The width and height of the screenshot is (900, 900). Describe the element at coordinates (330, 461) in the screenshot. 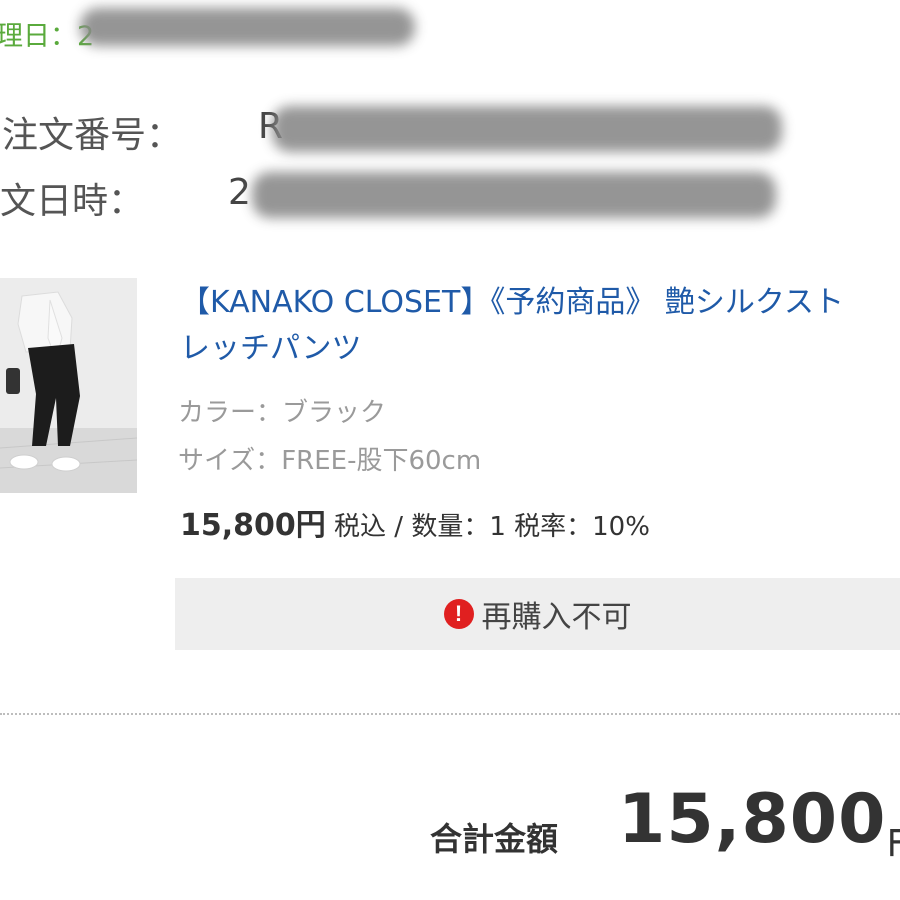

I see `product-size: サイズ：FREE-股下60cm` at that location.